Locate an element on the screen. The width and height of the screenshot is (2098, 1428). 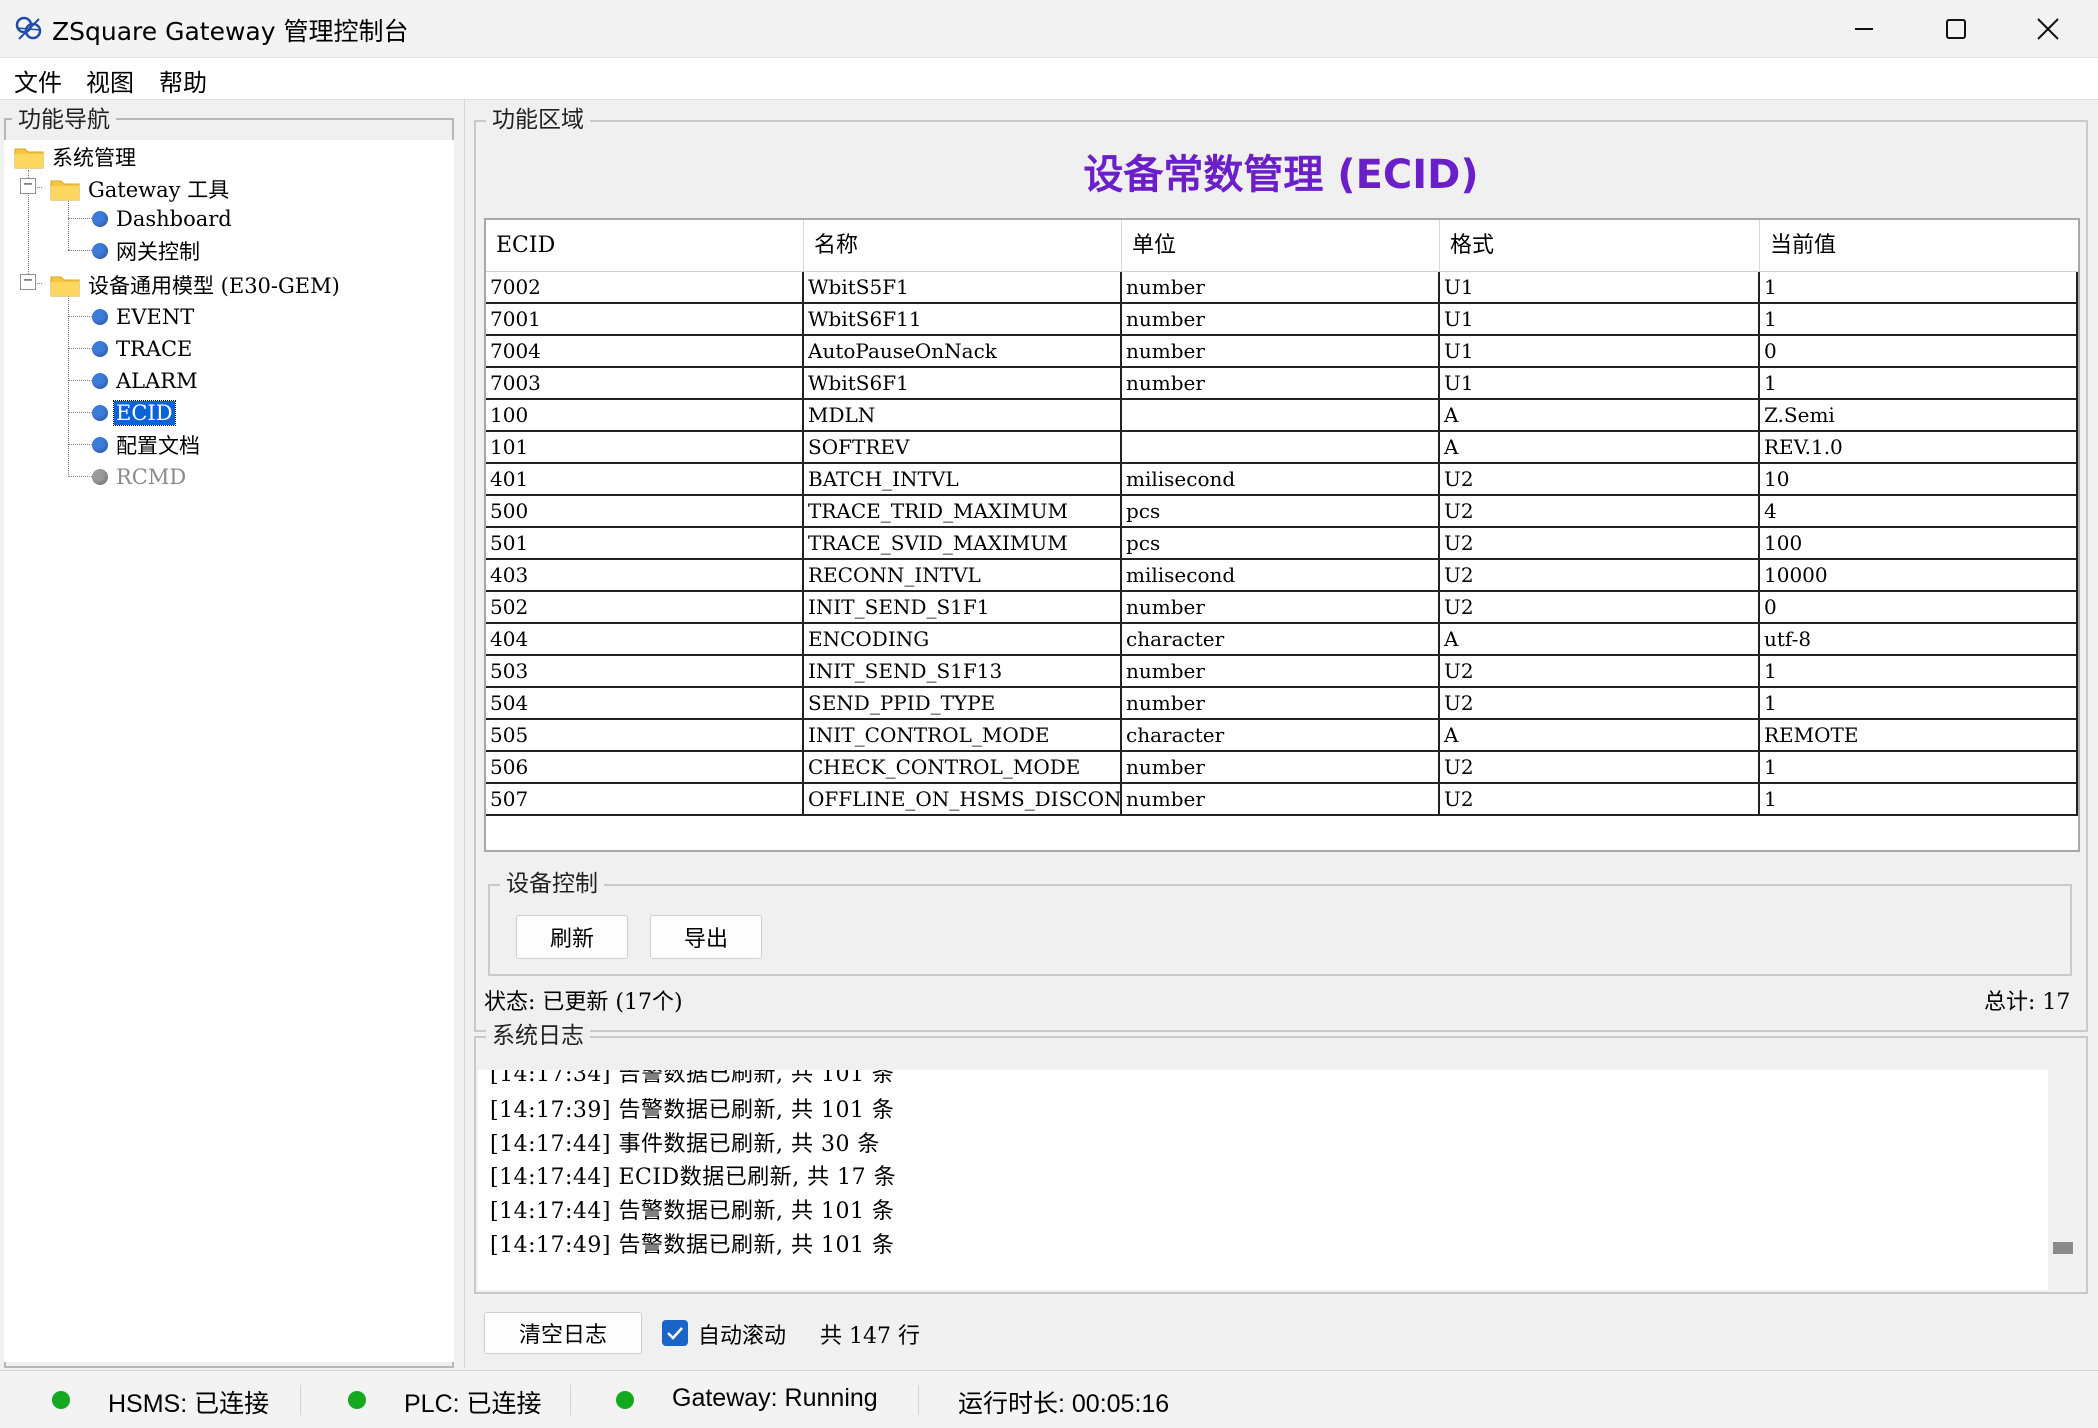
tree-item-alarm: ALARM is located at coordinates (146, 381).